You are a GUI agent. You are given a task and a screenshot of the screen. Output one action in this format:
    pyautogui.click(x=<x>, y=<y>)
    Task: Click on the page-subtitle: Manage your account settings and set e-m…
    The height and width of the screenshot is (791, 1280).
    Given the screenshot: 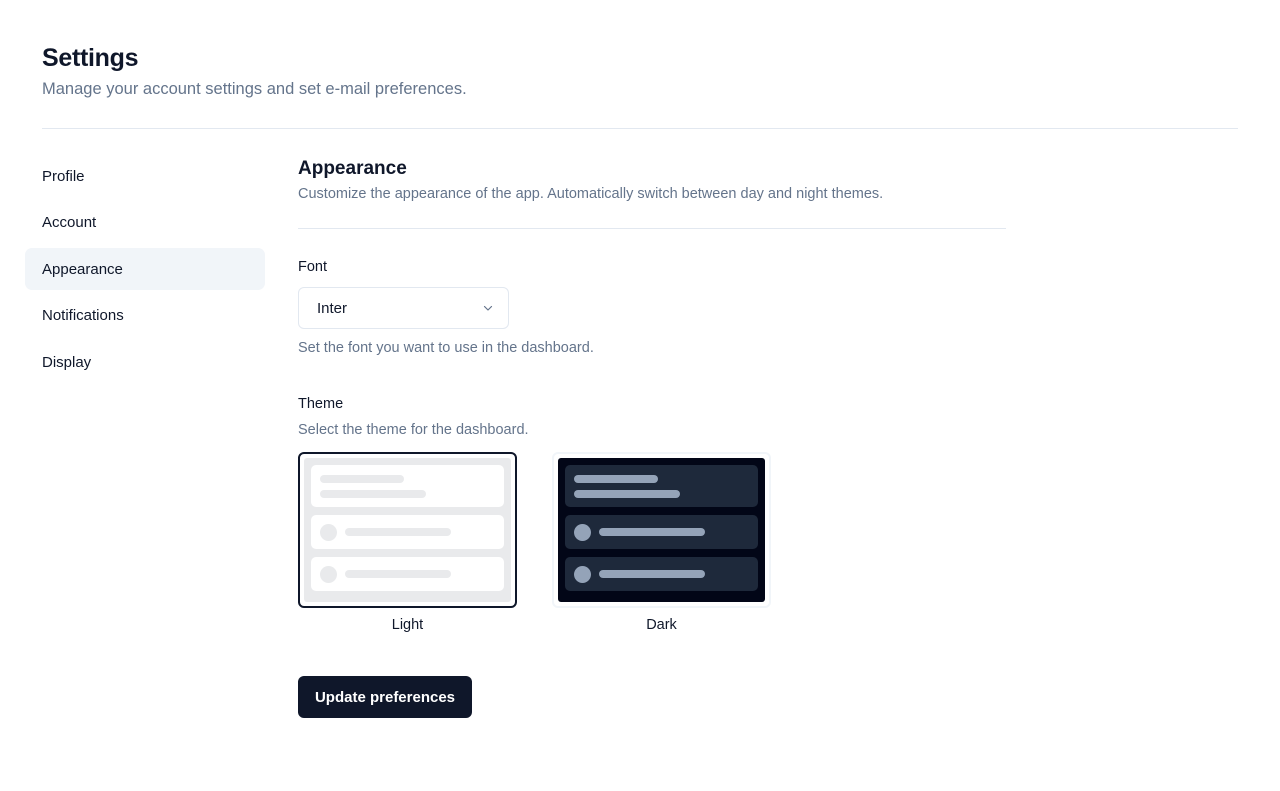 What is the action you would take?
    pyautogui.click(x=254, y=89)
    